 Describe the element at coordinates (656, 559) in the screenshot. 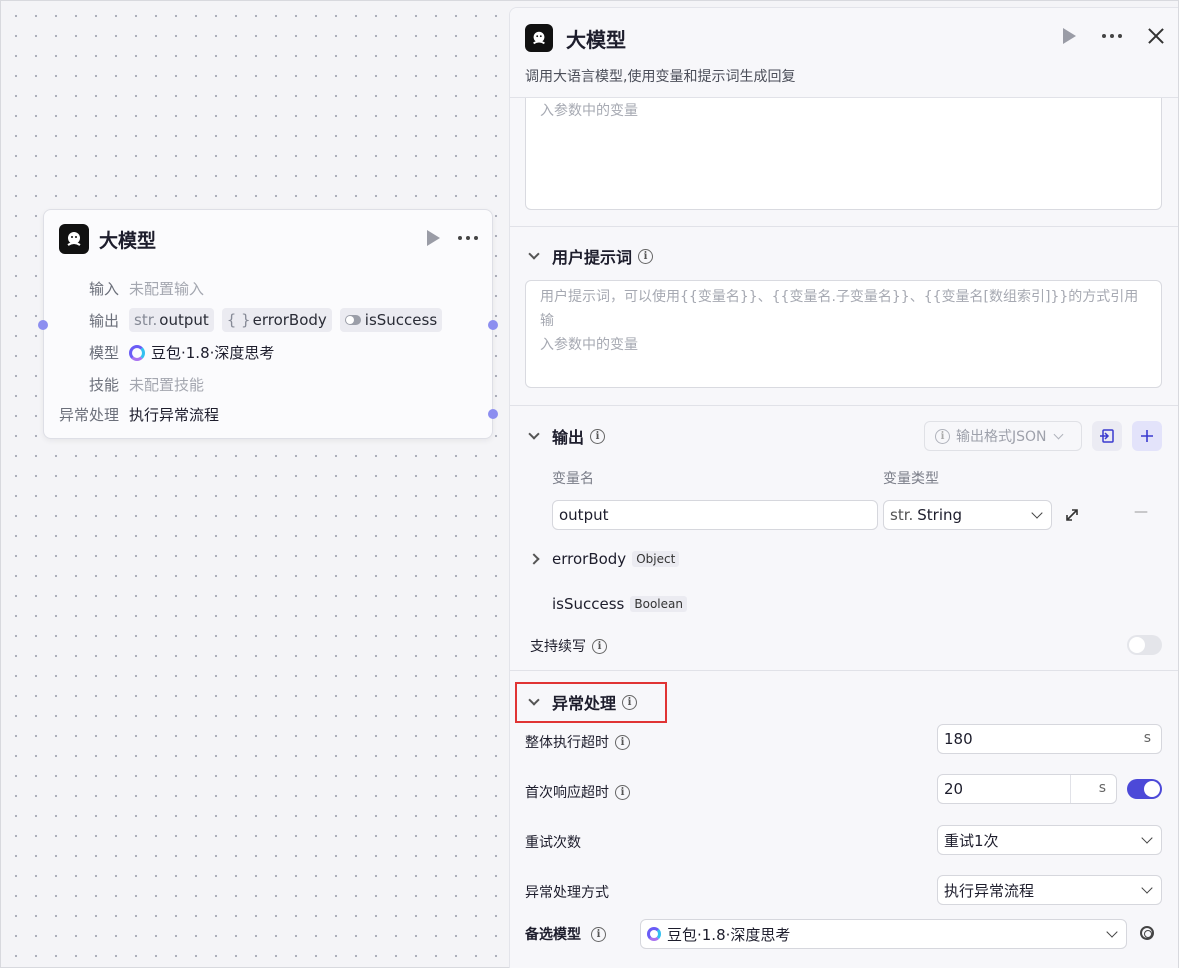

I see `object-type-tag: Object` at that location.